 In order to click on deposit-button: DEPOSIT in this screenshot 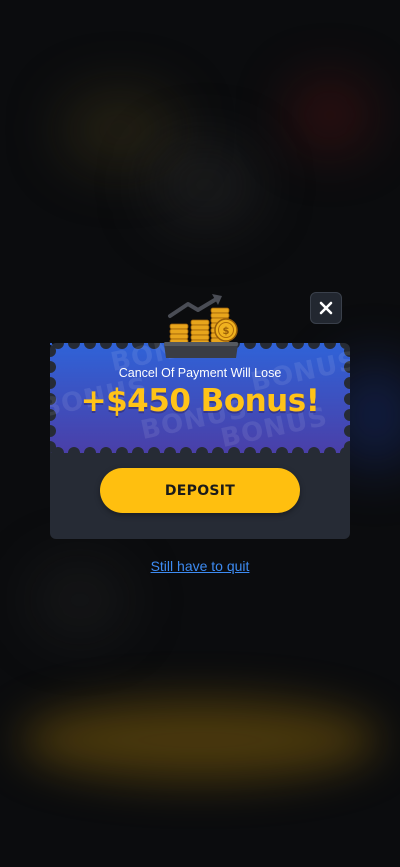, I will do `click(200, 490)`.